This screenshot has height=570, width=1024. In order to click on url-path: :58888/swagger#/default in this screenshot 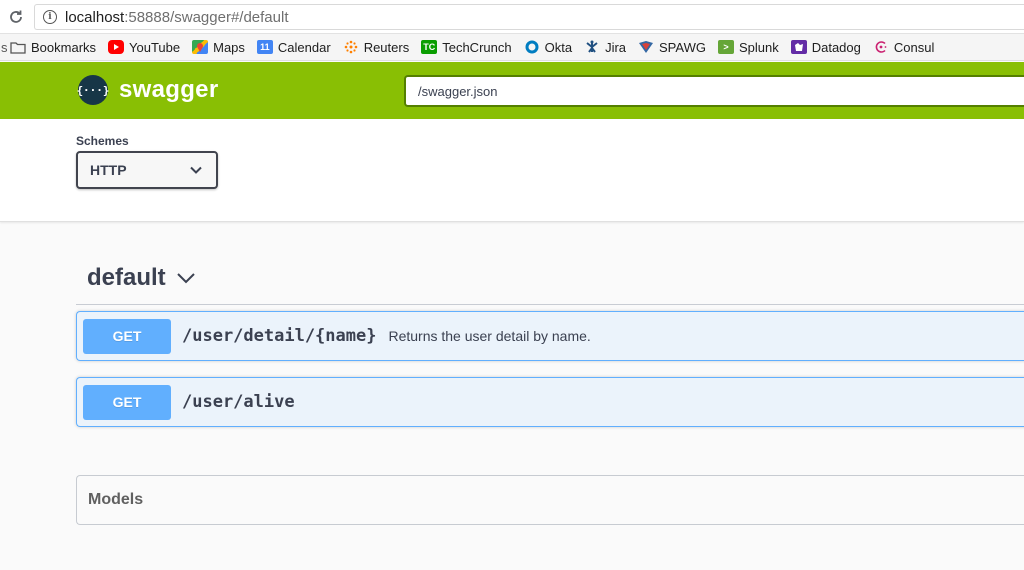, I will do `click(206, 17)`.